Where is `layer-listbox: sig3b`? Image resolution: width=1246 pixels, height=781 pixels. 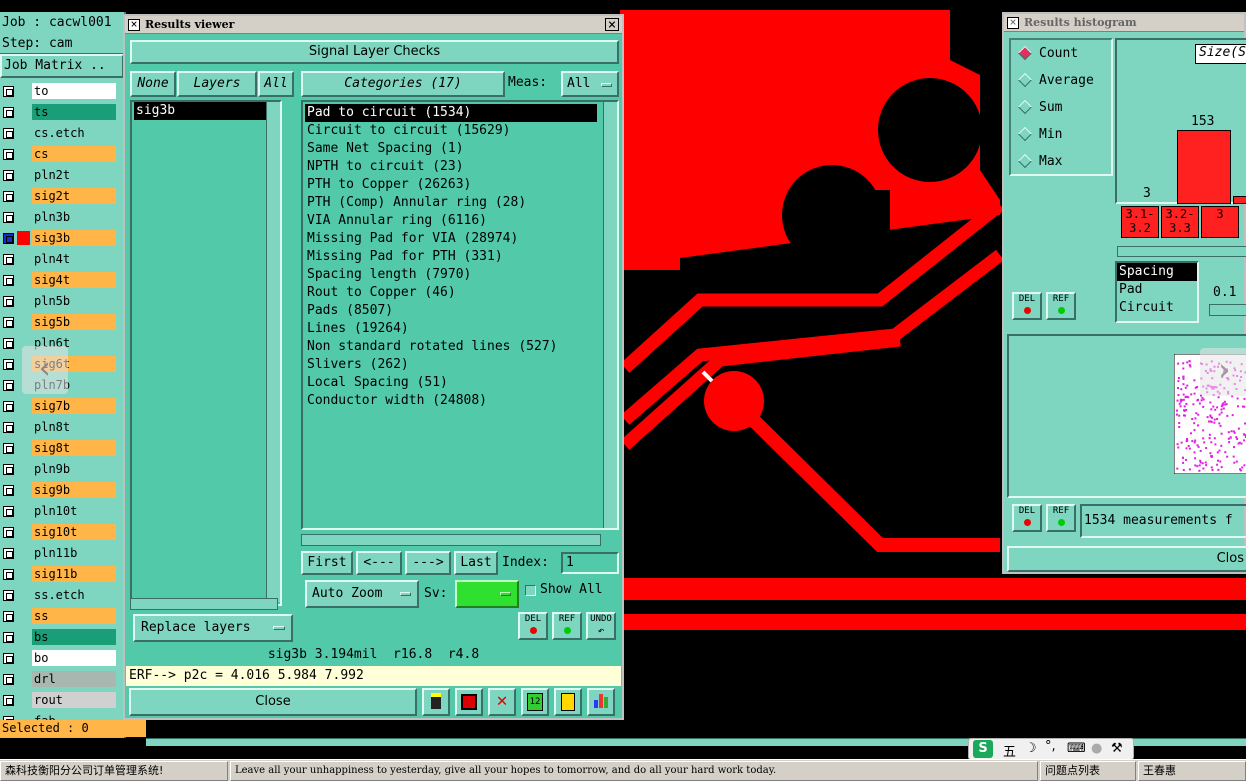 layer-listbox: sig3b is located at coordinates (206, 353).